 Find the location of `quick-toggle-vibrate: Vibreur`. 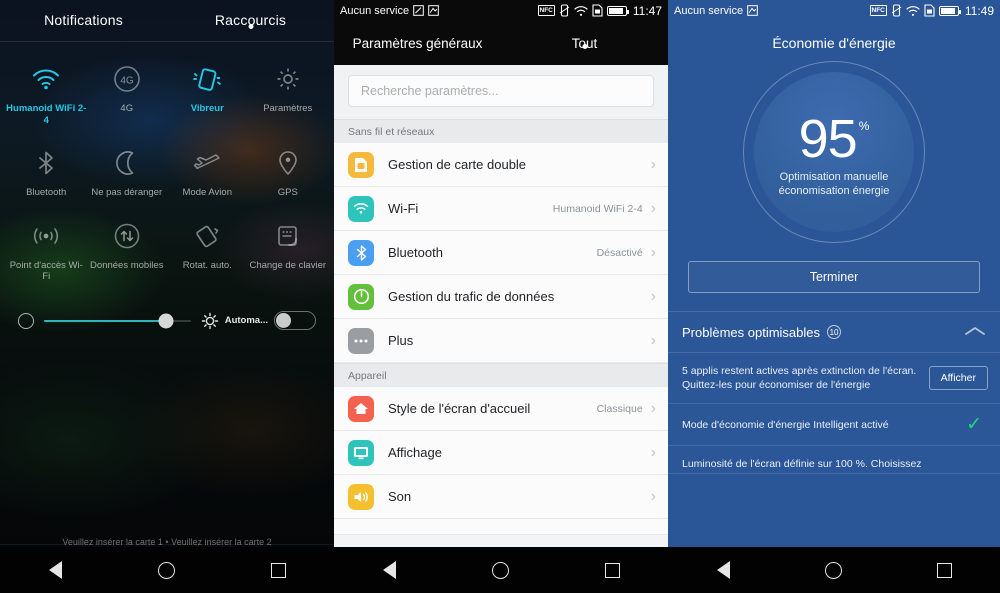

quick-toggle-vibrate: Vibreur is located at coordinates (207, 91).